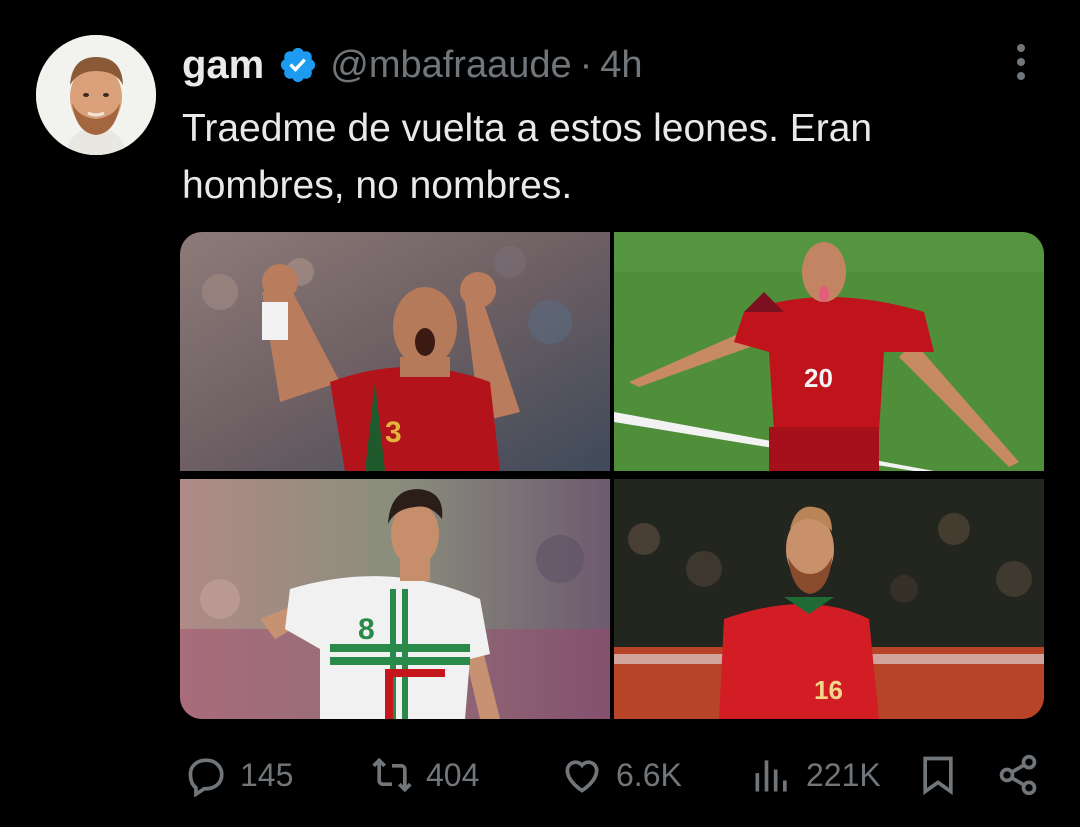 This screenshot has width=1080, height=827. Describe the element at coordinates (395, 351) in the screenshot. I see `media-photo-1: 3` at that location.